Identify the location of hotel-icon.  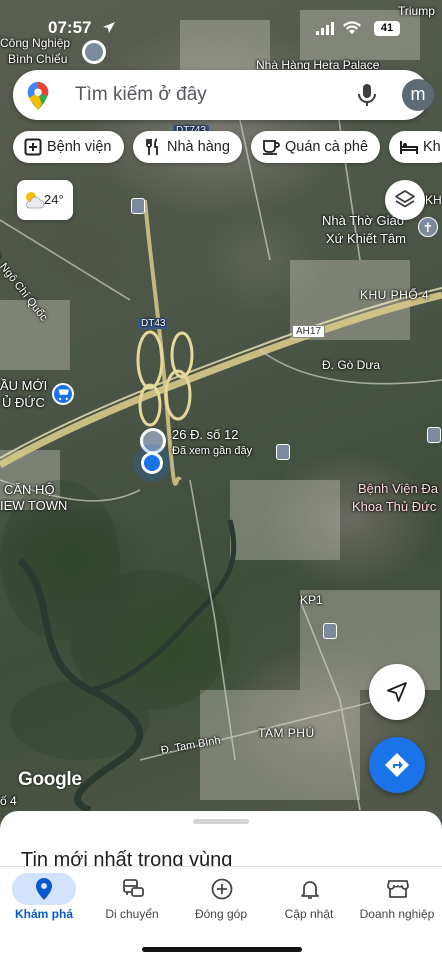
(409, 147).